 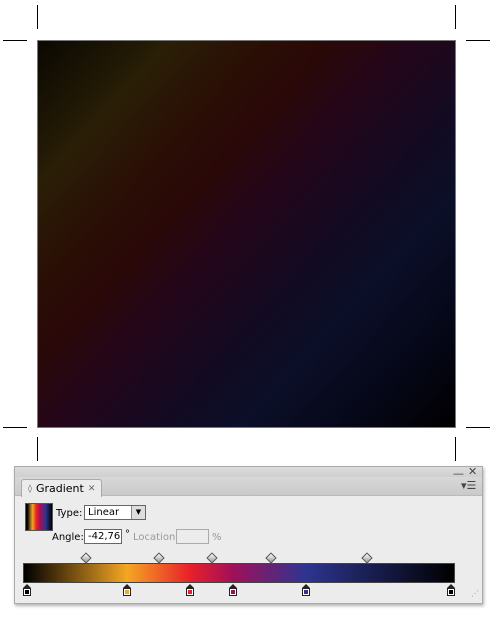 I want to click on degree-symbol: °, so click(x=127, y=534).